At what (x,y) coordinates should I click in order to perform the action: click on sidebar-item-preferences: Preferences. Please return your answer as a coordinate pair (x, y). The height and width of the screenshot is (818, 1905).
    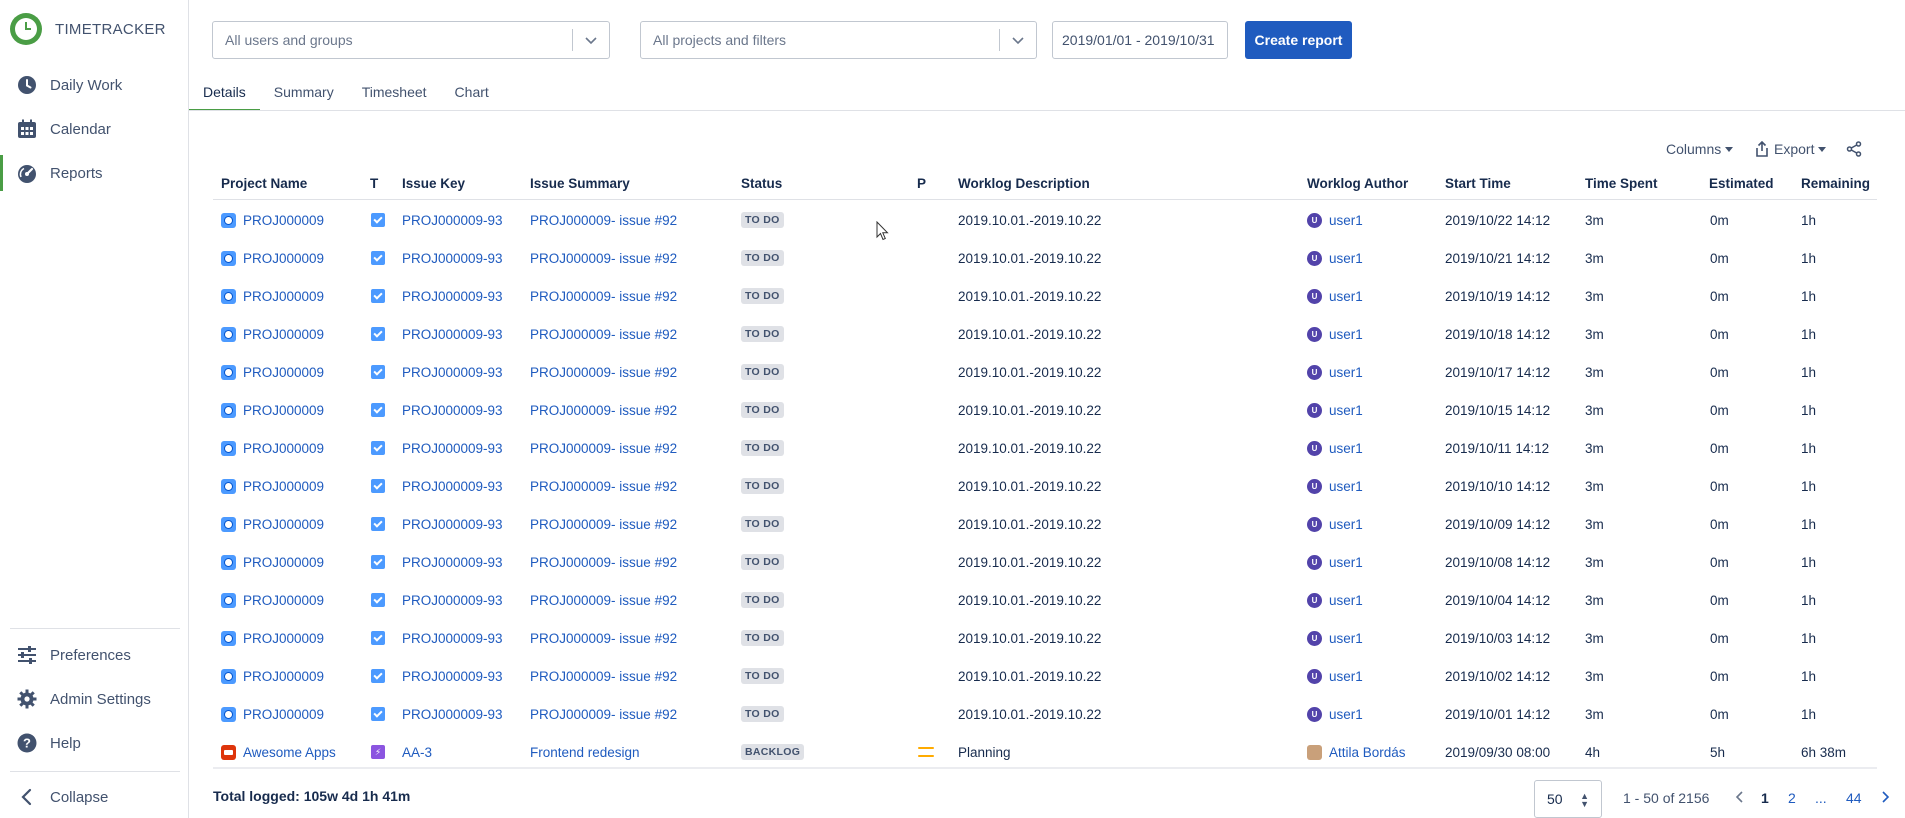
    Looking at the image, I should click on (94, 655).